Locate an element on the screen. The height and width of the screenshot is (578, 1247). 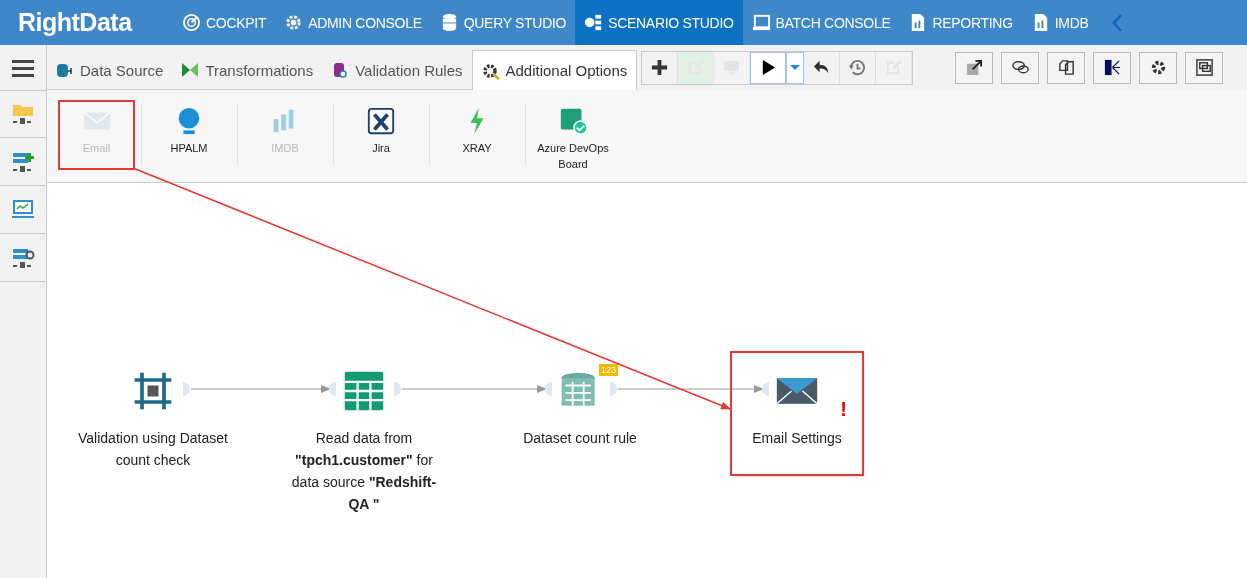
node-label: Read data from "tpch1.customer" for data source "Redshift-QA " is located at coordinates (364, 471).